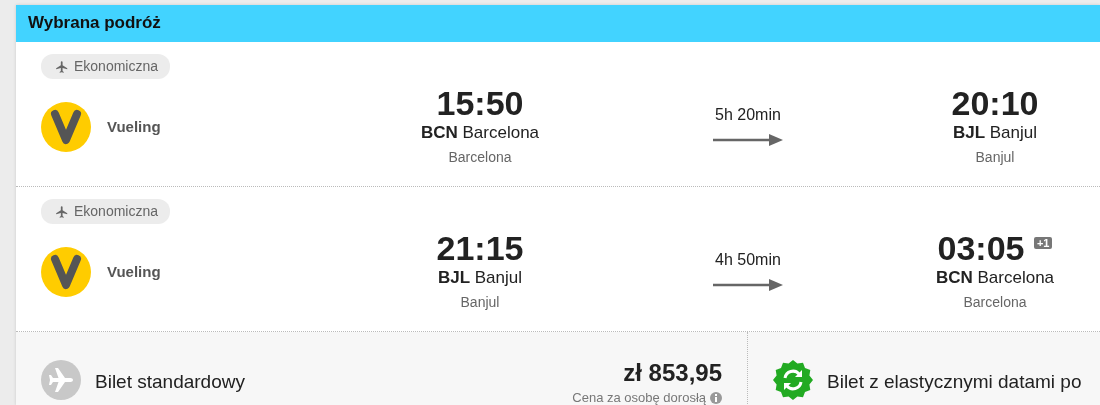 This screenshot has height=405, width=1100. Describe the element at coordinates (793, 380) in the screenshot. I see `refresh-icon` at that location.